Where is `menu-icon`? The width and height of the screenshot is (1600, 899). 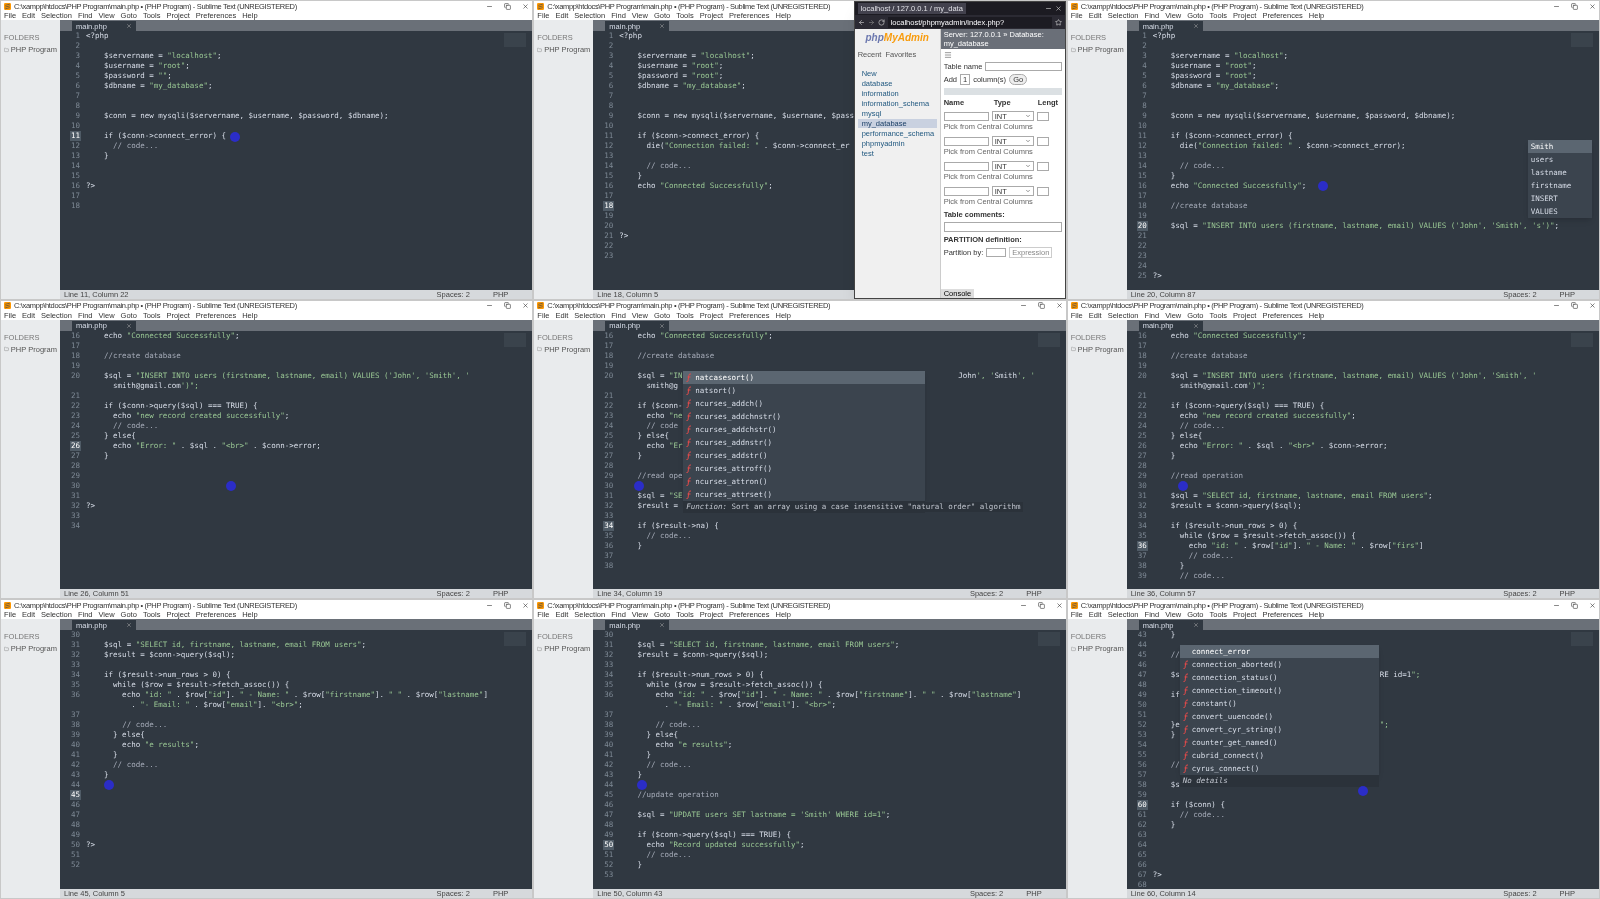 menu-icon is located at coordinates (947, 55).